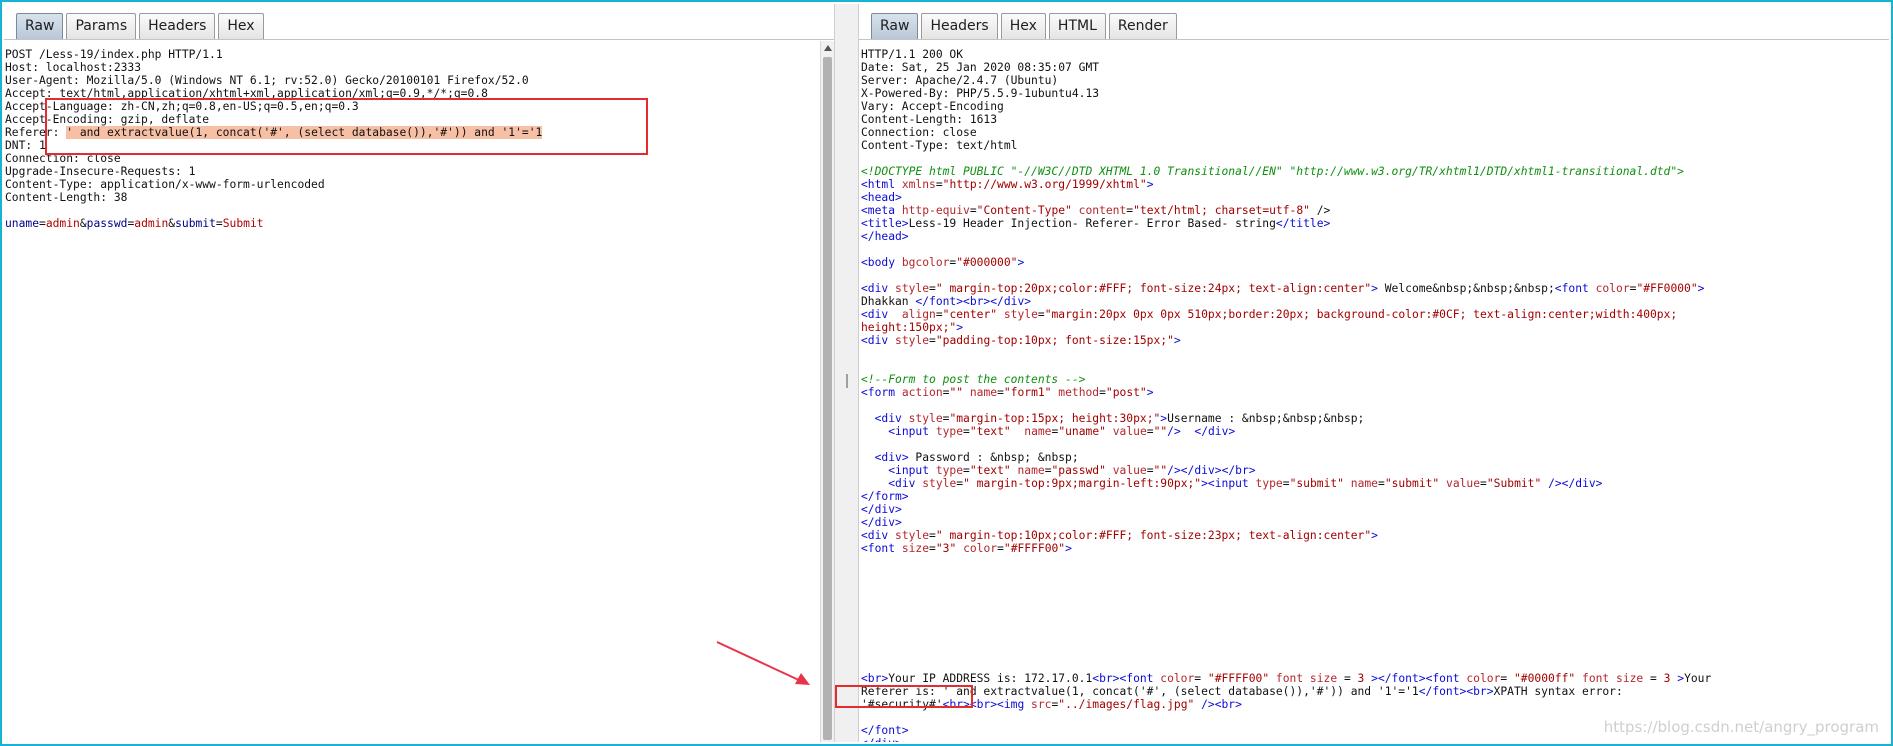  Describe the element at coordinates (1375, 379) in the screenshot. I see `response-line: <!--Form to post the contents -->` at that location.